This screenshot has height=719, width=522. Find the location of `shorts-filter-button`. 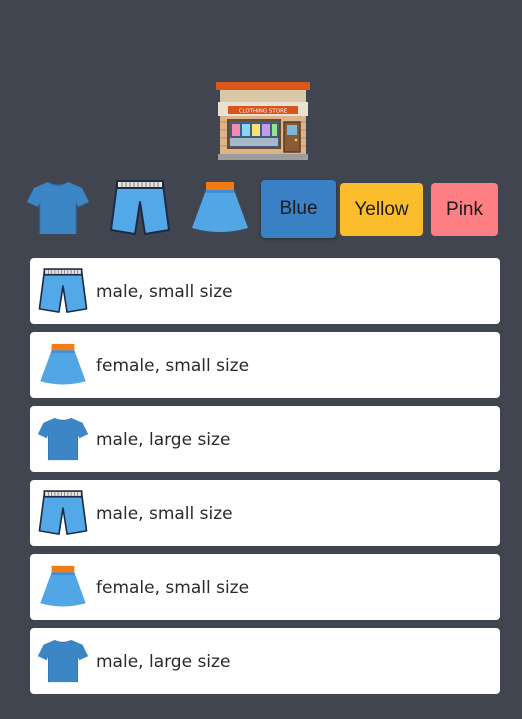

shorts-filter-button is located at coordinates (140, 208).